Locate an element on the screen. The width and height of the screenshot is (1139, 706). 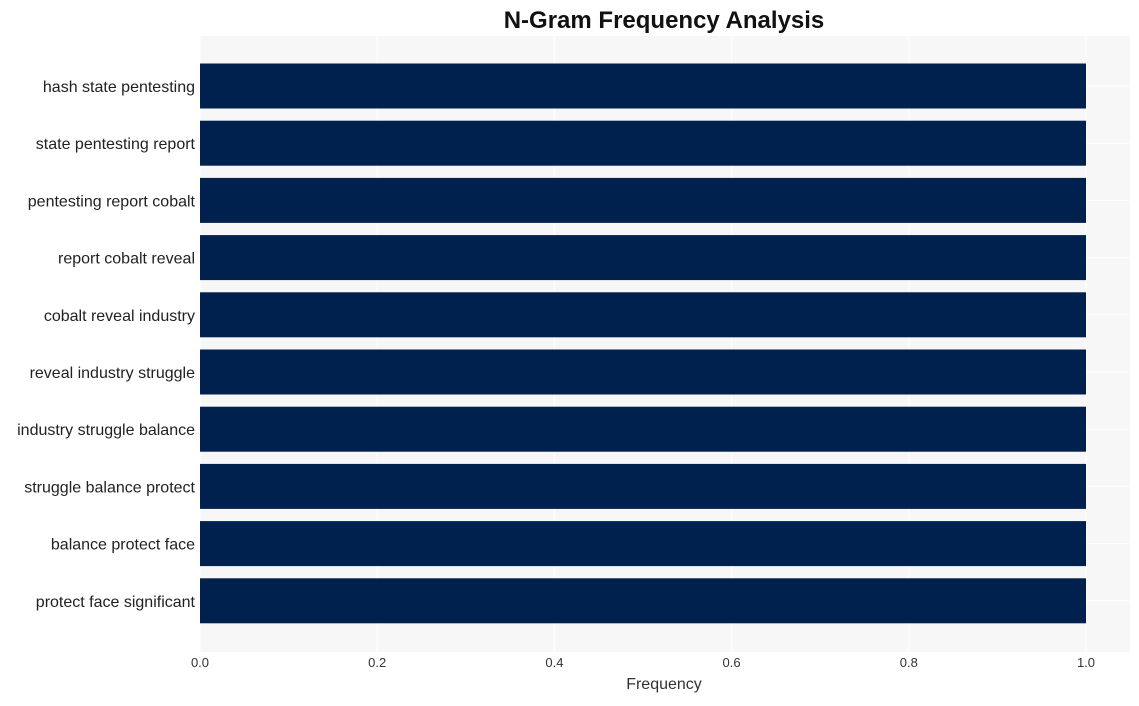
x-tick-label-2: 0.4 is located at coordinates (554, 662).